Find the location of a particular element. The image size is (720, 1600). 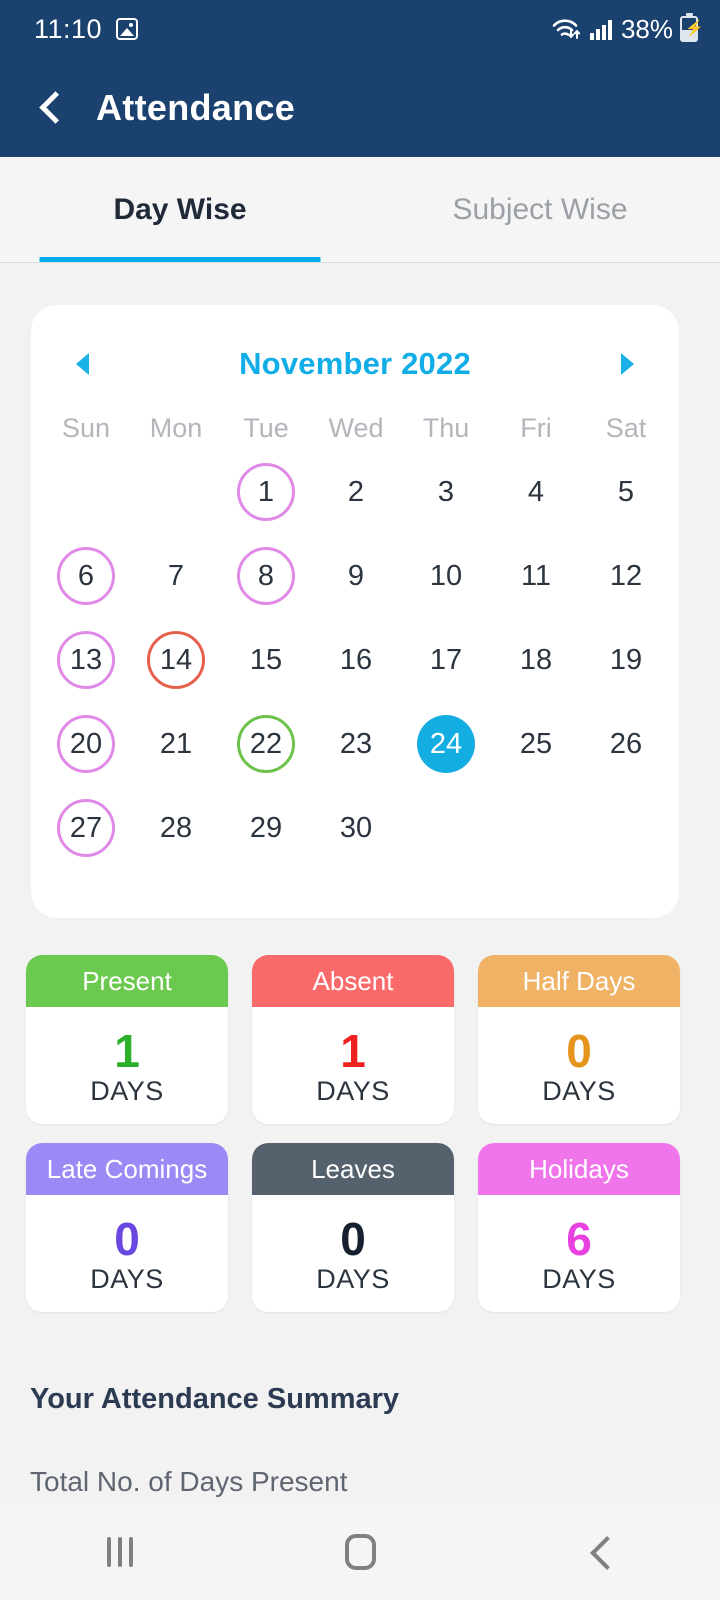

stat-card: Present 1 DAYS is located at coordinates (127, 1039).